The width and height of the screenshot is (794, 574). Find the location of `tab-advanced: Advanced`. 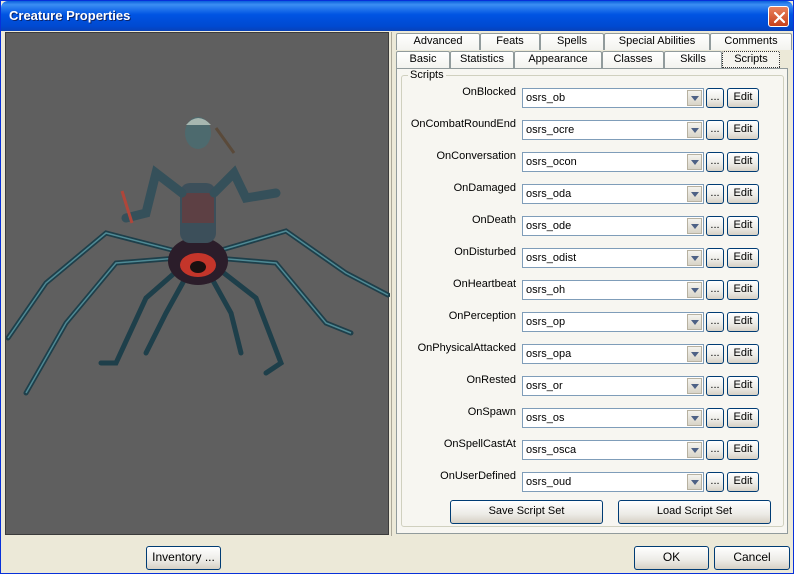

tab-advanced: Advanced is located at coordinates (438, 41).